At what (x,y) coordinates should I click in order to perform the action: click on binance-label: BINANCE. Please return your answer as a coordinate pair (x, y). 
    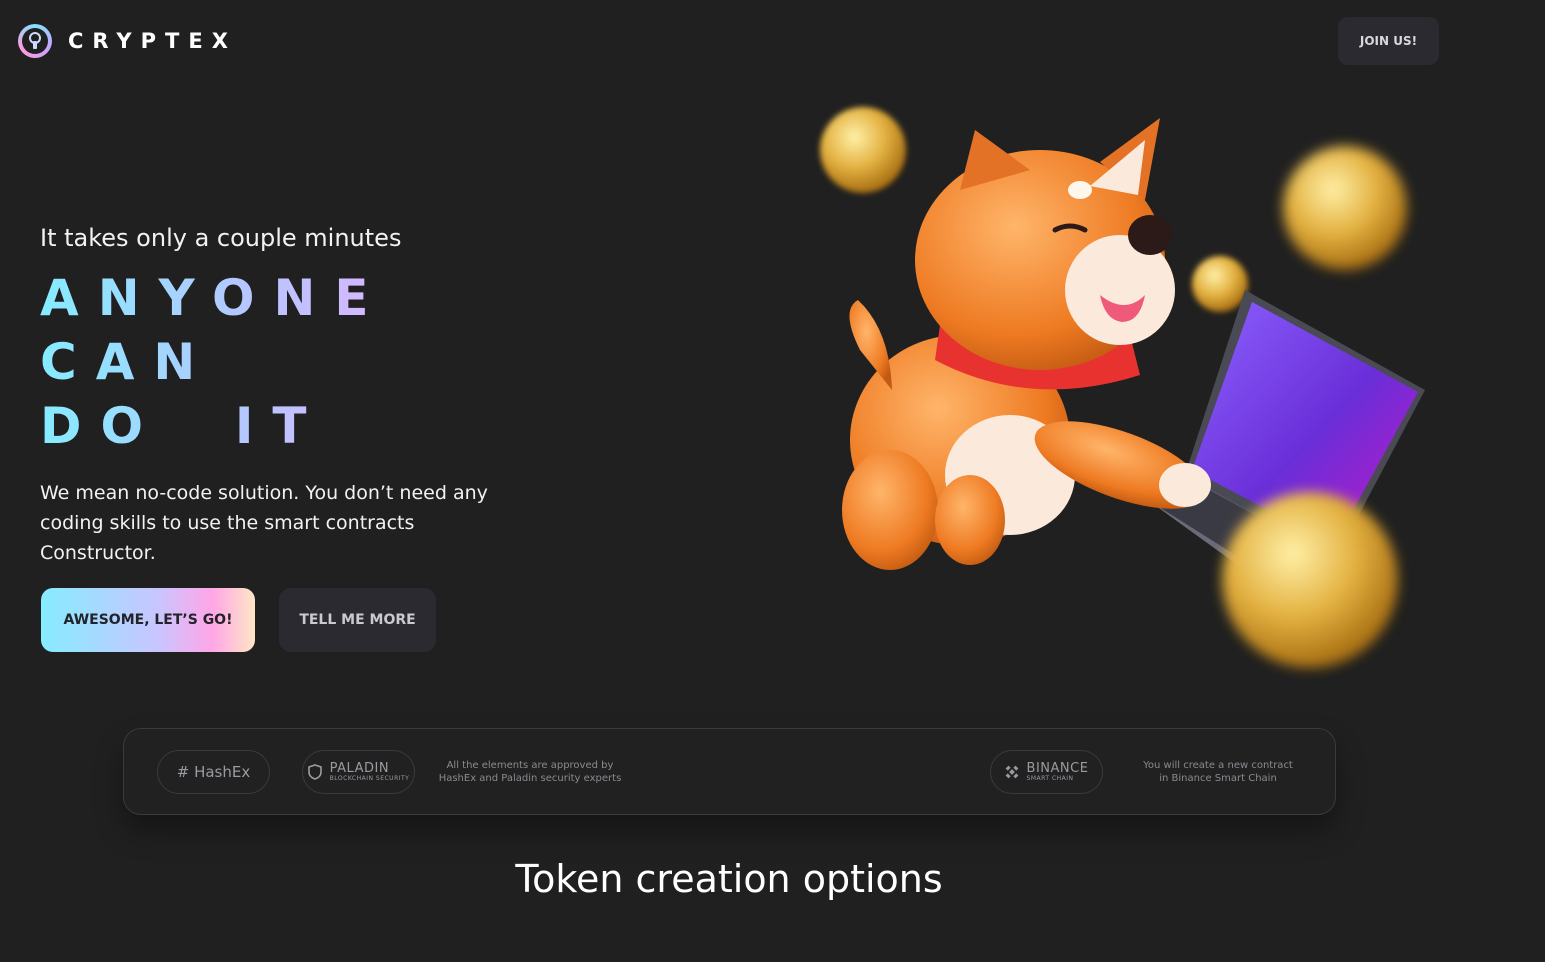
    Looking at the image, I should click on (1057, 768).